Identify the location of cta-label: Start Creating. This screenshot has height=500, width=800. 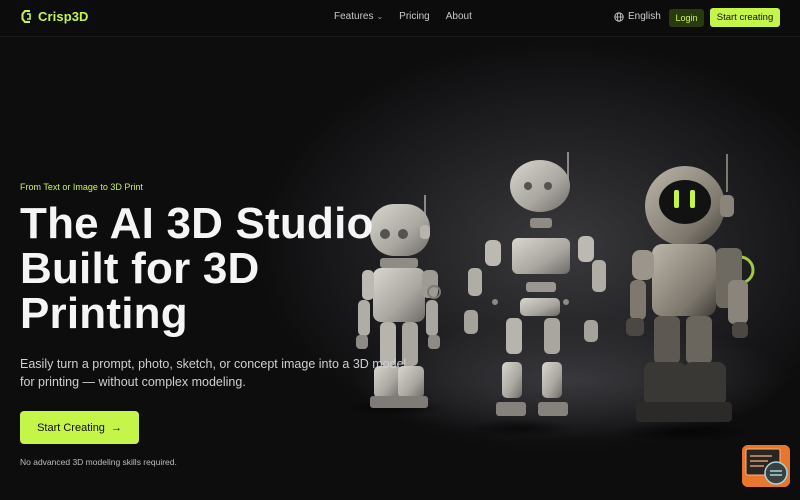
(71, 427).